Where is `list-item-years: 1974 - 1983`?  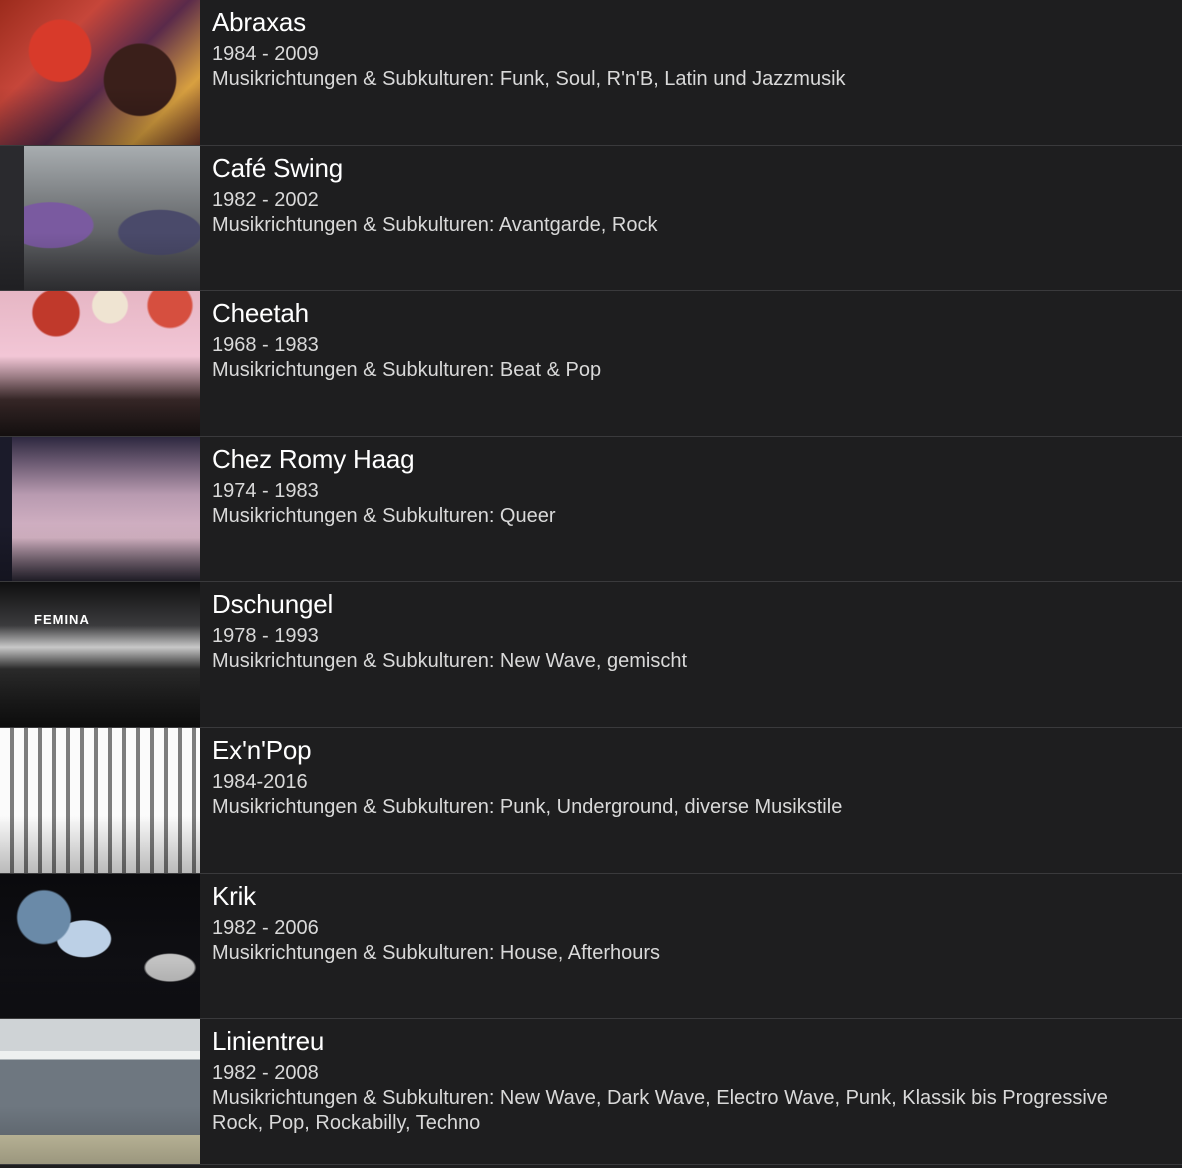
list-item-years: 1974 - 1983 is located at coordinates (265, 490).